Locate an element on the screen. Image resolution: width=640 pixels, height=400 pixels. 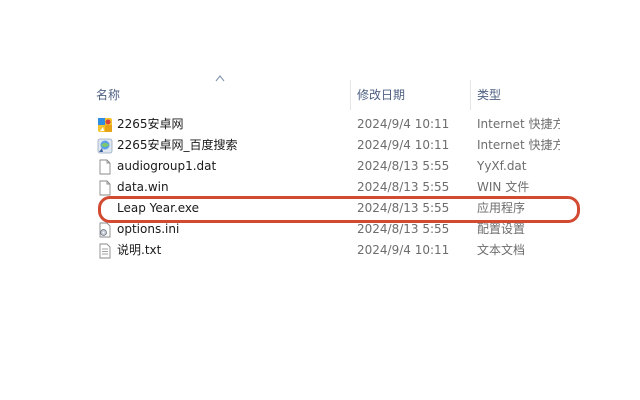
config-settings-icon is located at coordinates (105, 230).